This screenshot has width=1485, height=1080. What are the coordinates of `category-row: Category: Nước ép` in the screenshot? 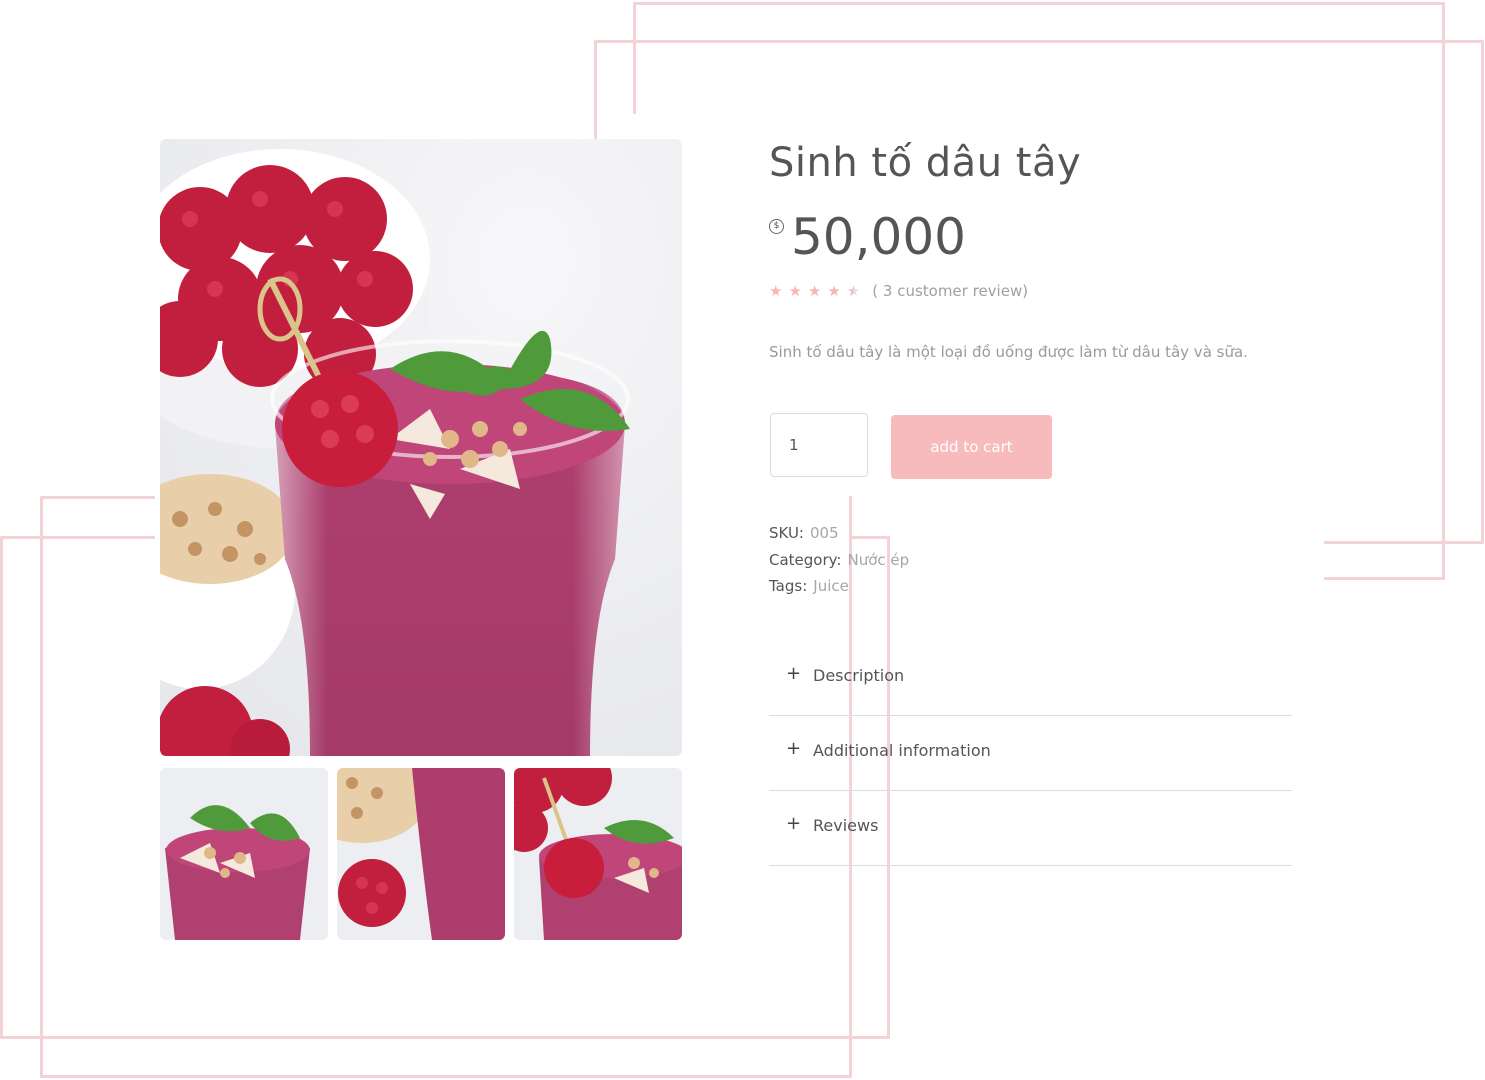 It's located at (839, 560).